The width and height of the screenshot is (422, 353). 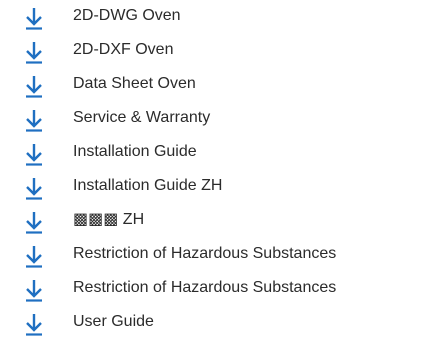 I want to click on download-link-rohs-2: Restriction of Hazardous Substances, so click(x=195, y=290).